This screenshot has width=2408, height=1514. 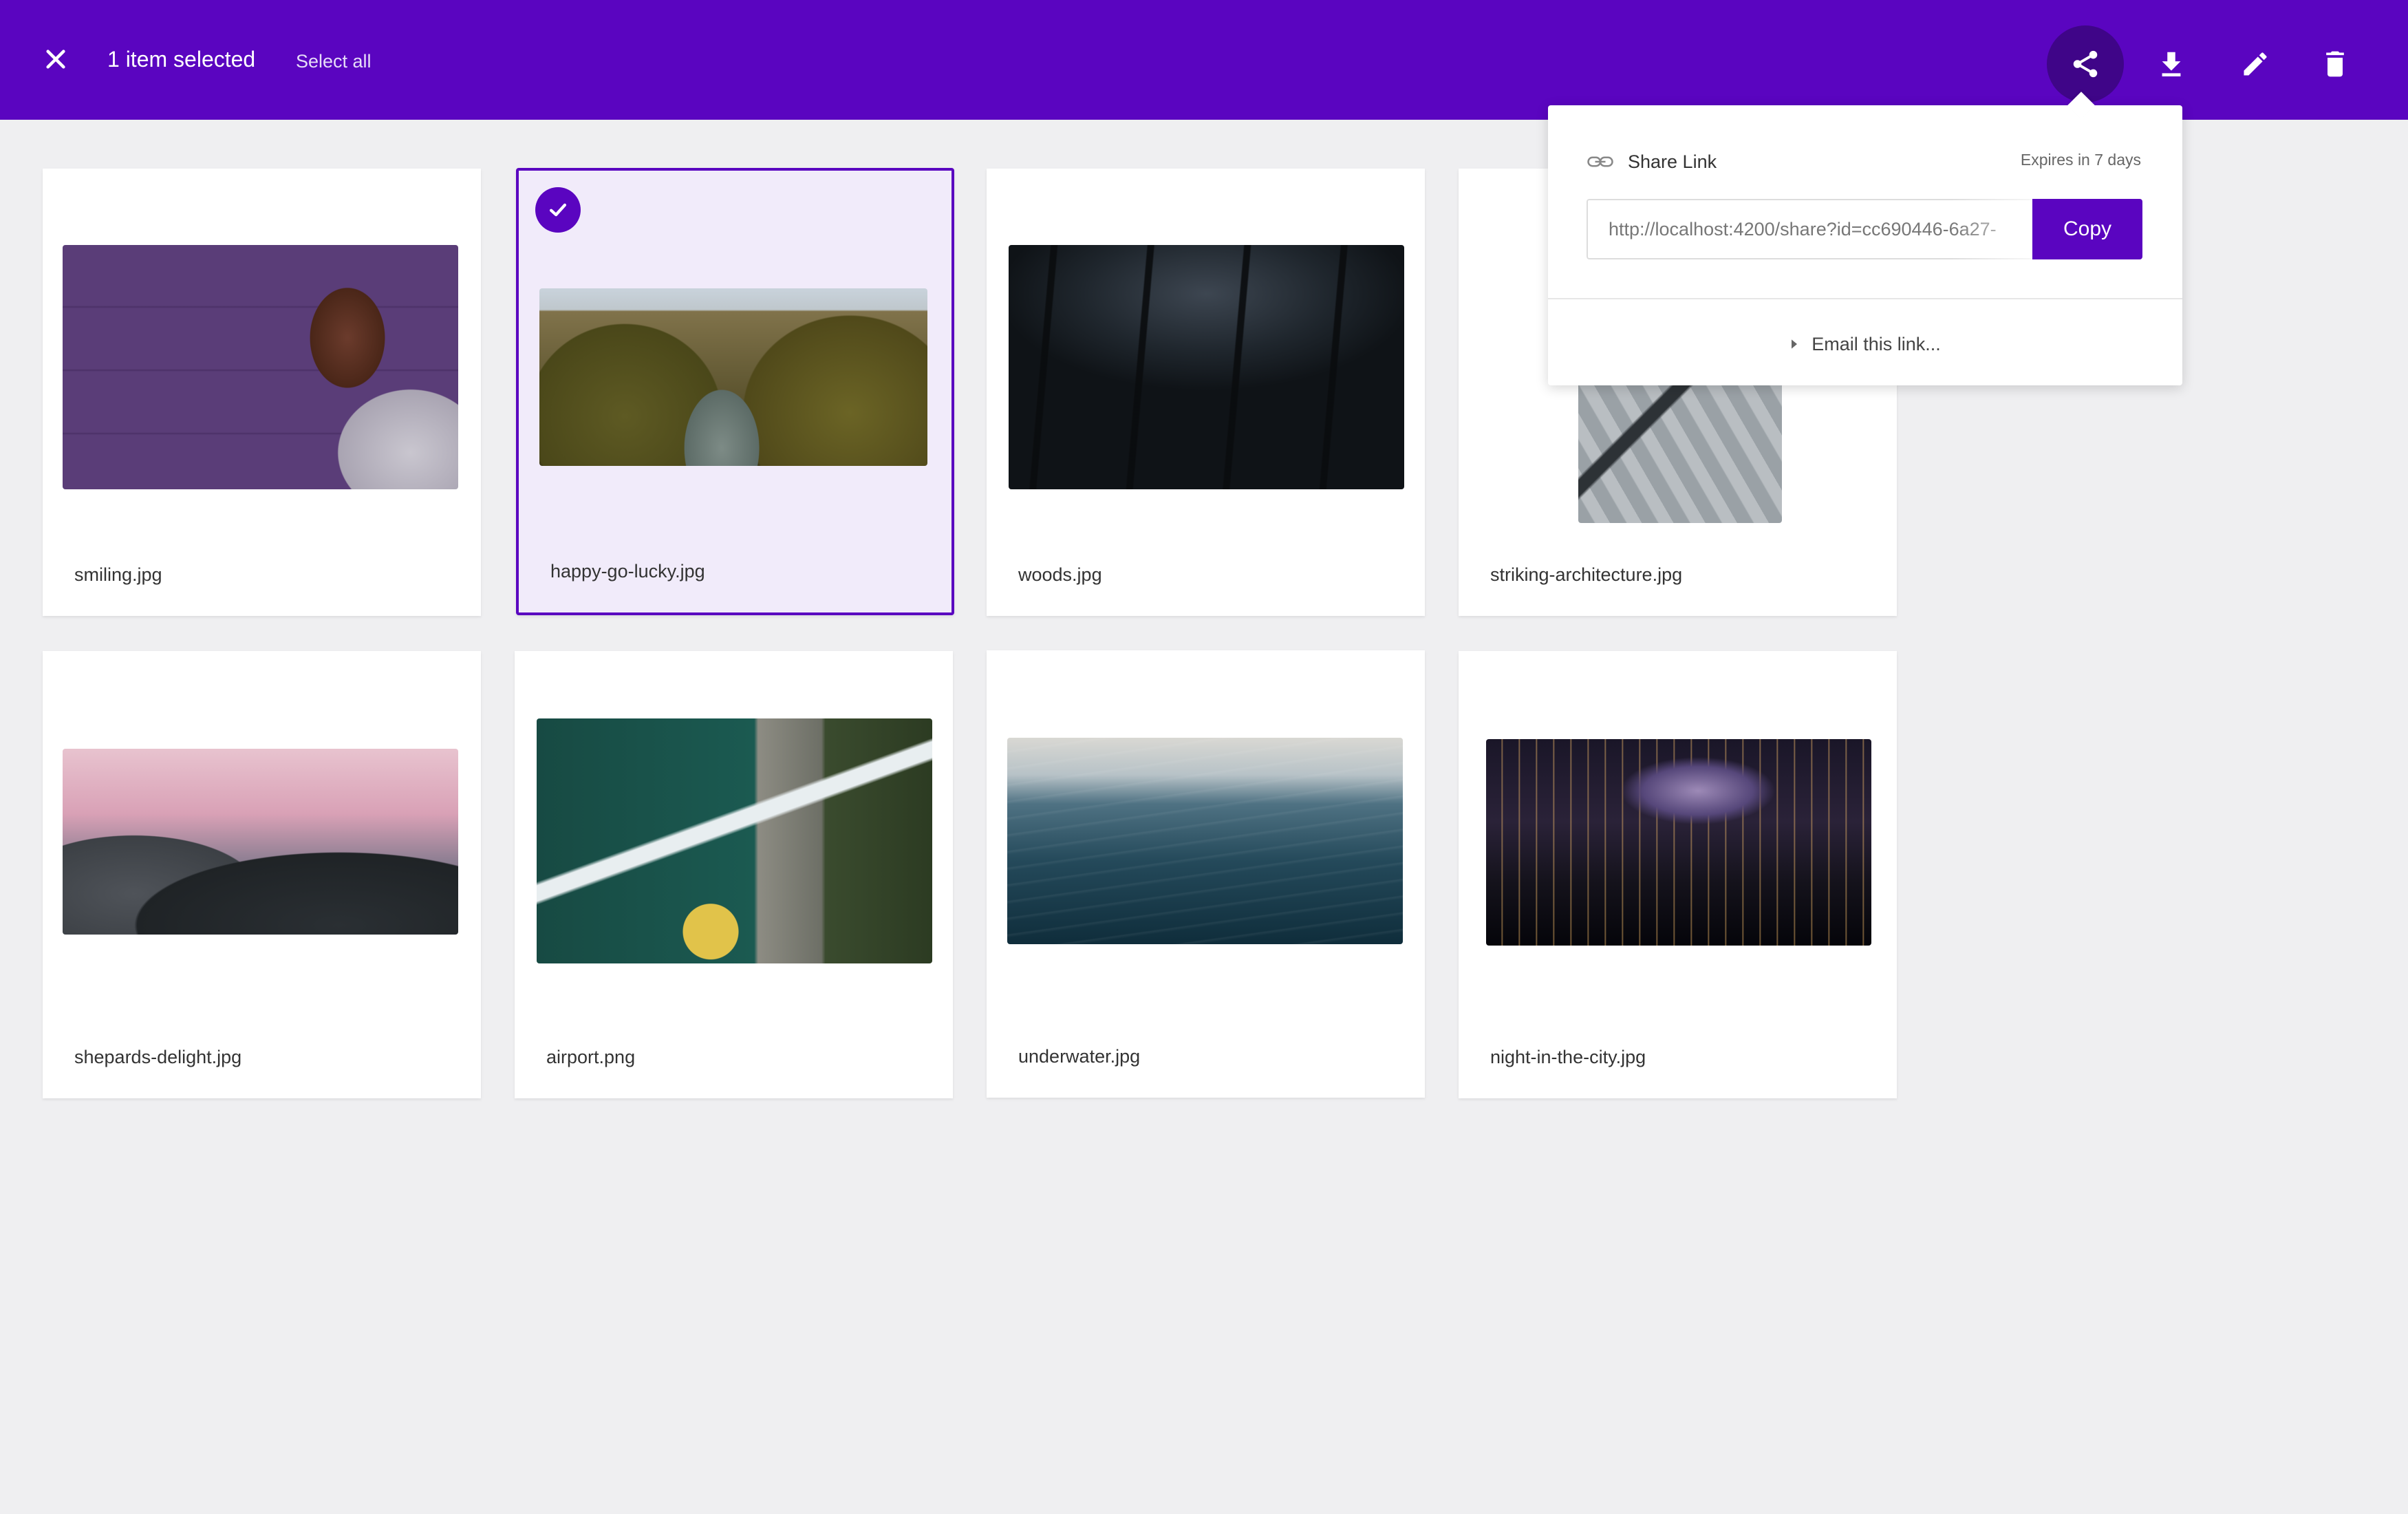 I want to click on share-link-header: Share Link, so click(x=1652, y=161).